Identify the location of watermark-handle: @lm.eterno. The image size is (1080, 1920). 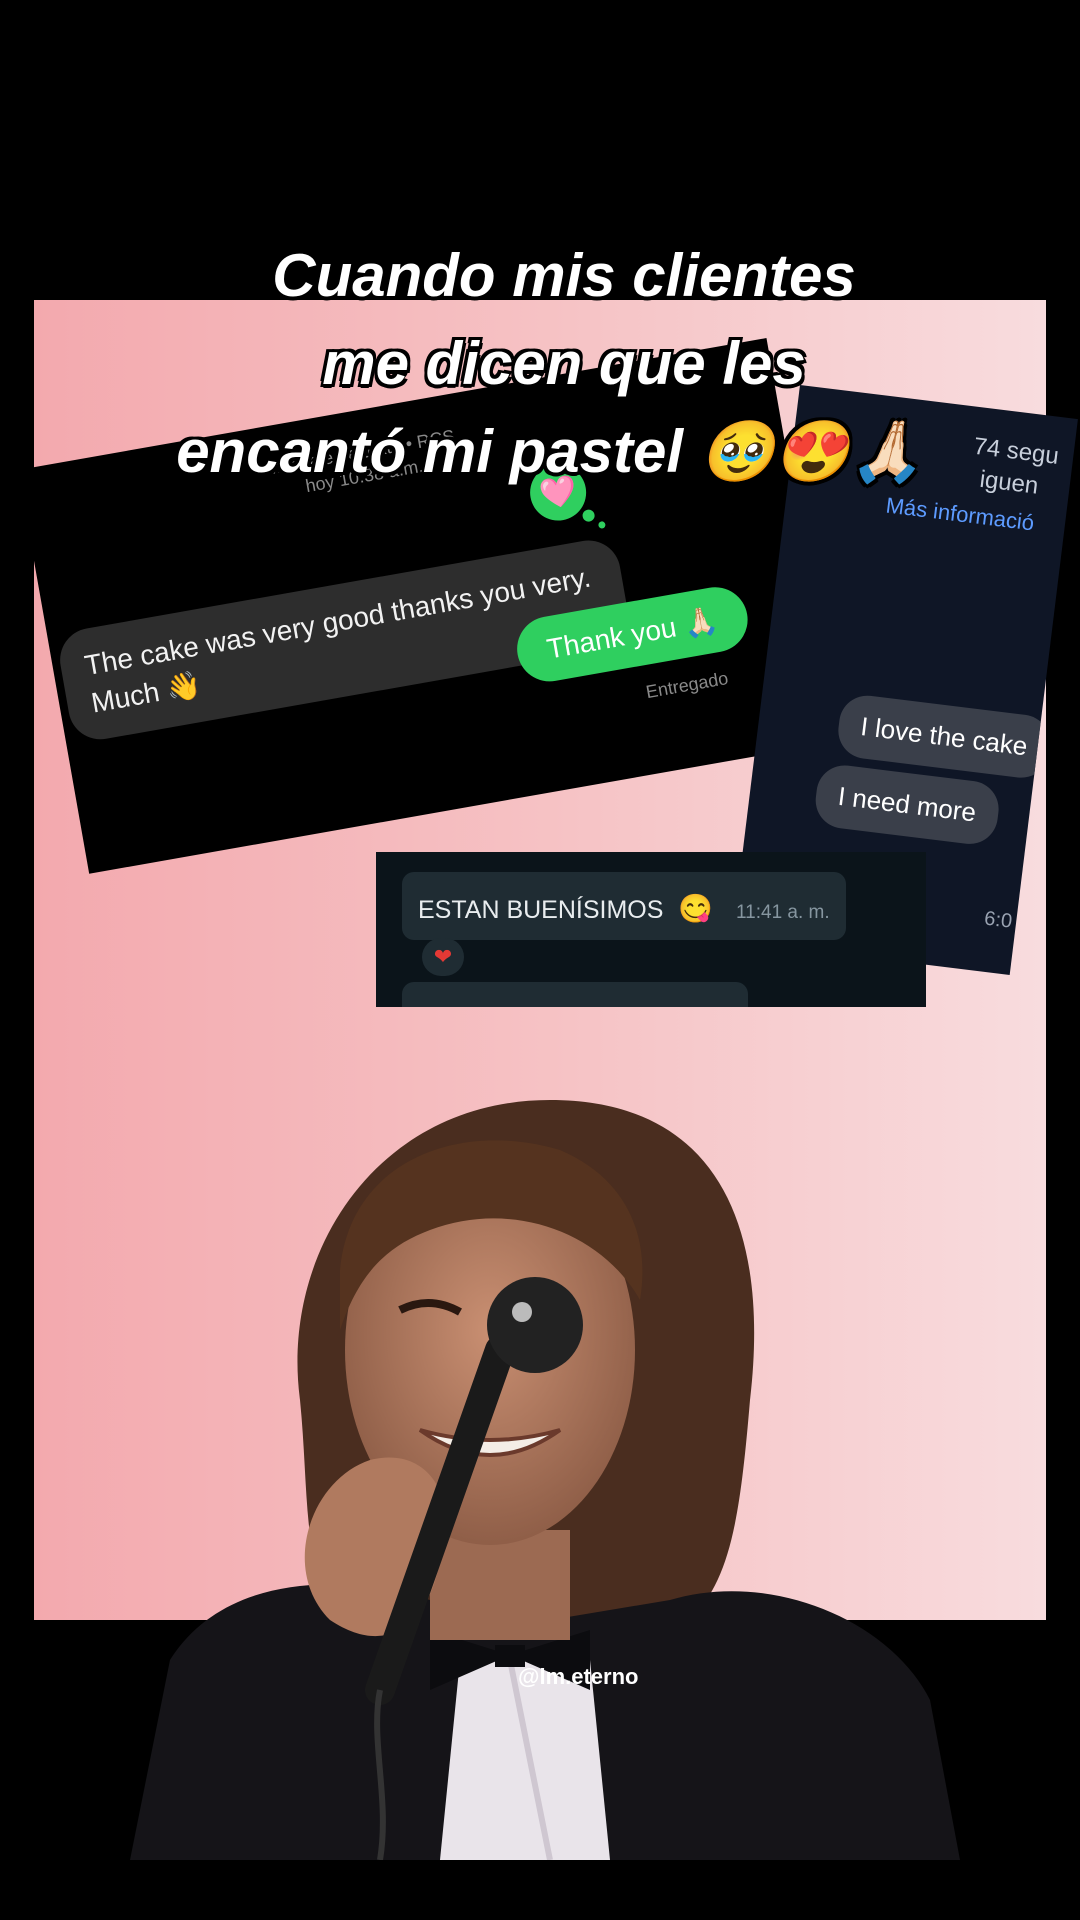
(578, 1676).